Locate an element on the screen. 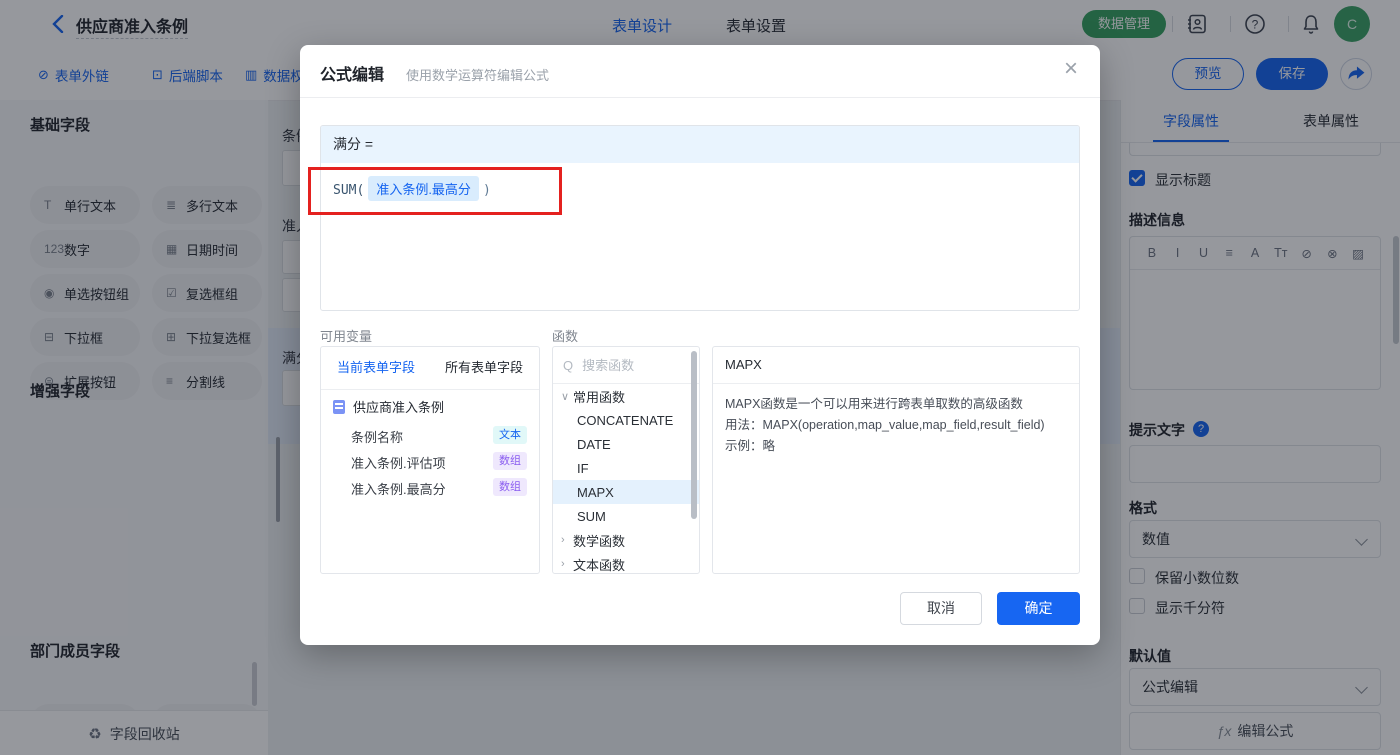 The width and height of the screenshot is (1400, 755). function-item-label: 数学函数 is located at coordinates (599, 541).